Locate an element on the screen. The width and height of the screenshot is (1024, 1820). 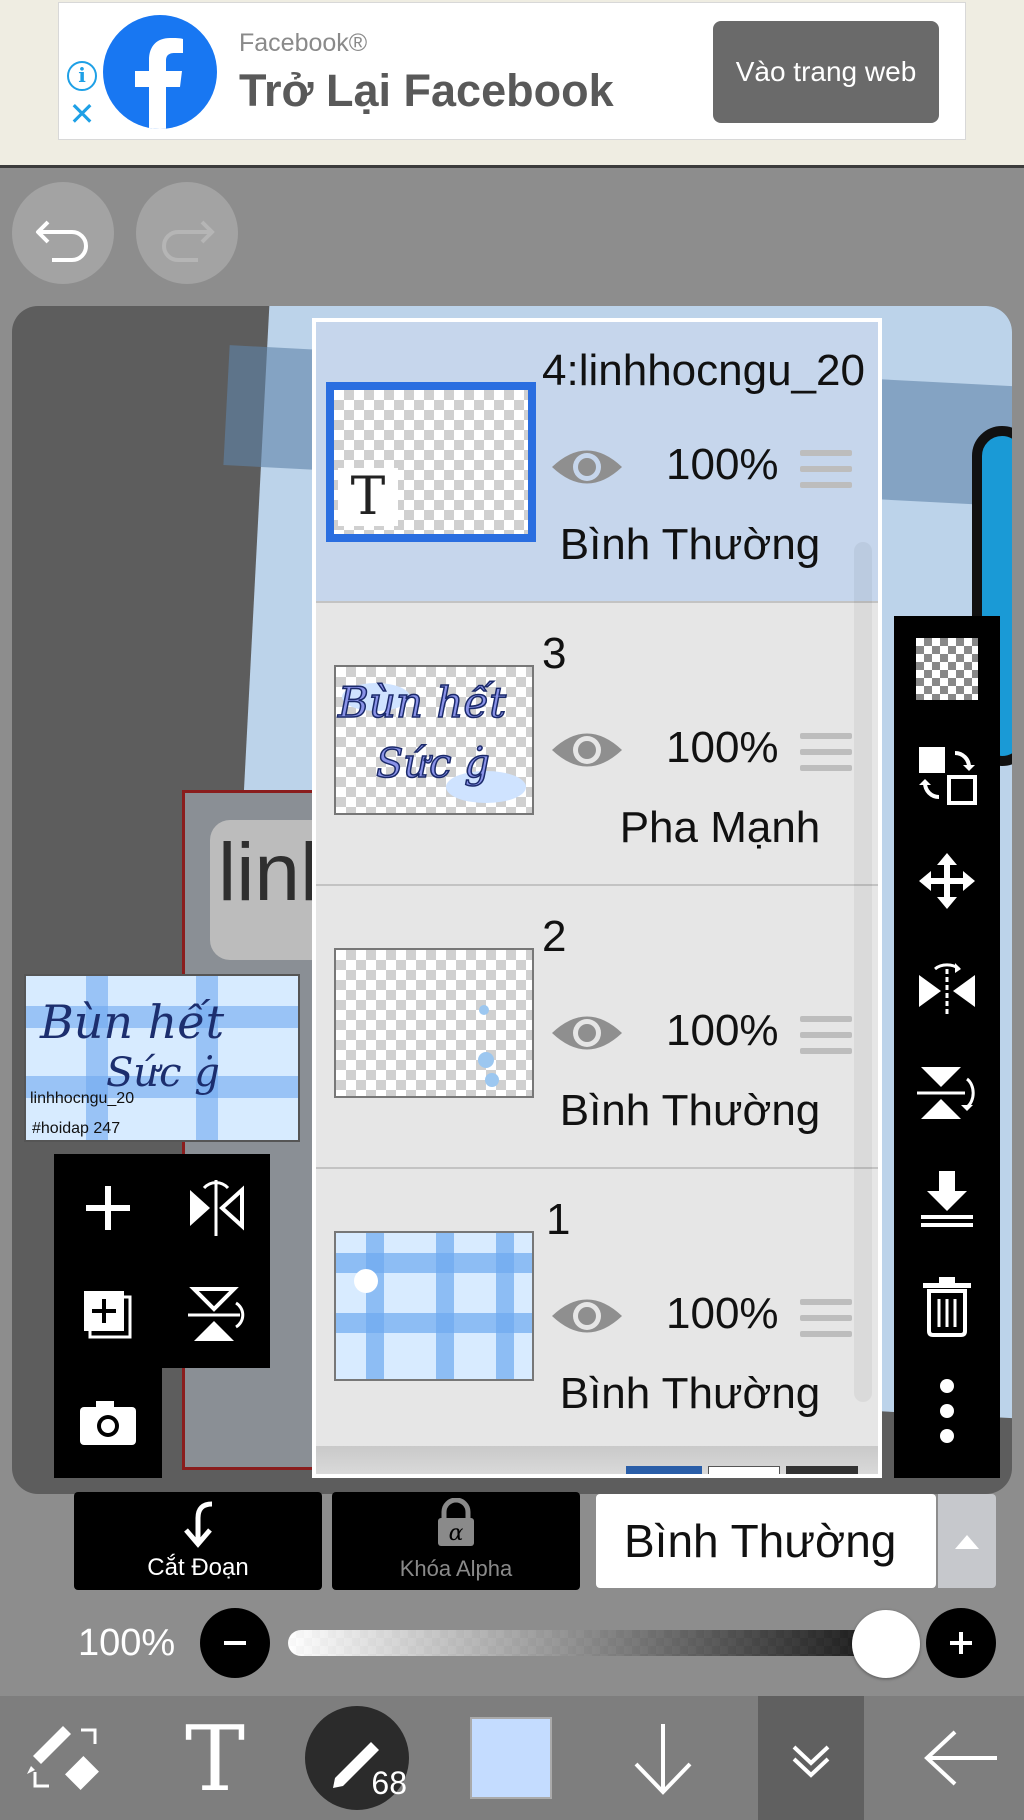
layer-thumbnail: T is located at coordinates (431, 462).